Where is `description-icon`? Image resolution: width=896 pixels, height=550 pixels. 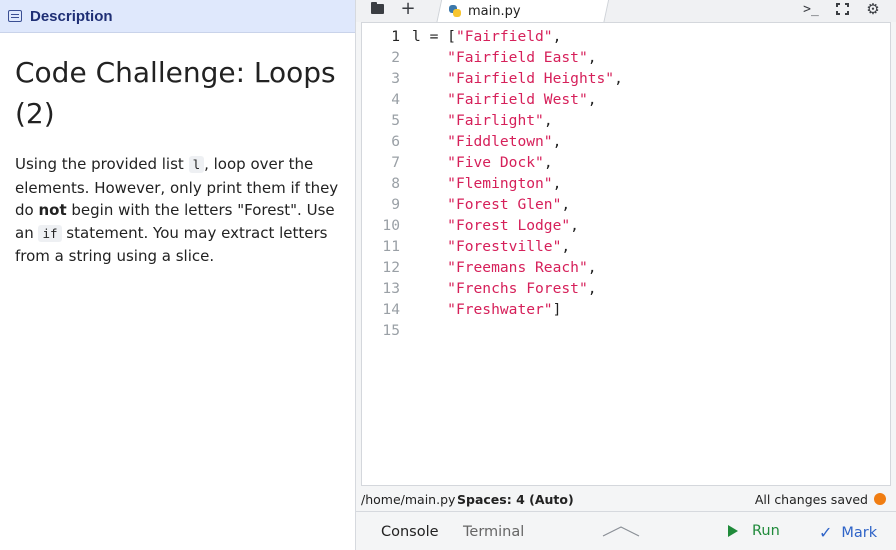 description-icon is located at coordinates (15, 16).